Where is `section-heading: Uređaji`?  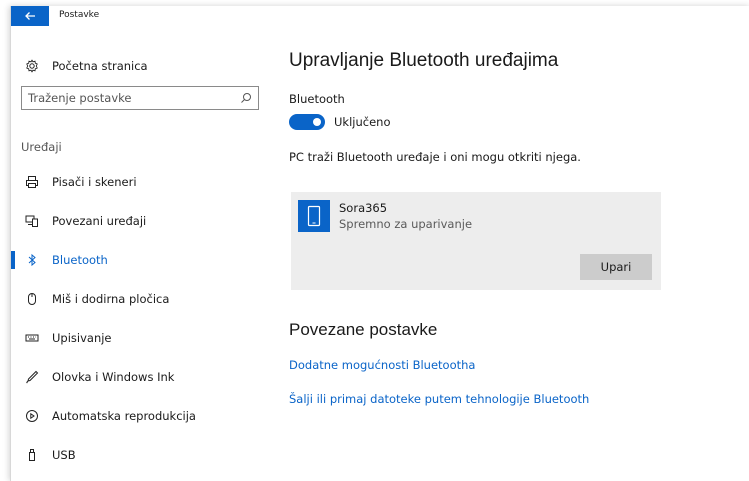
section-heading: Uređaji is located at coordinates (41, 147).